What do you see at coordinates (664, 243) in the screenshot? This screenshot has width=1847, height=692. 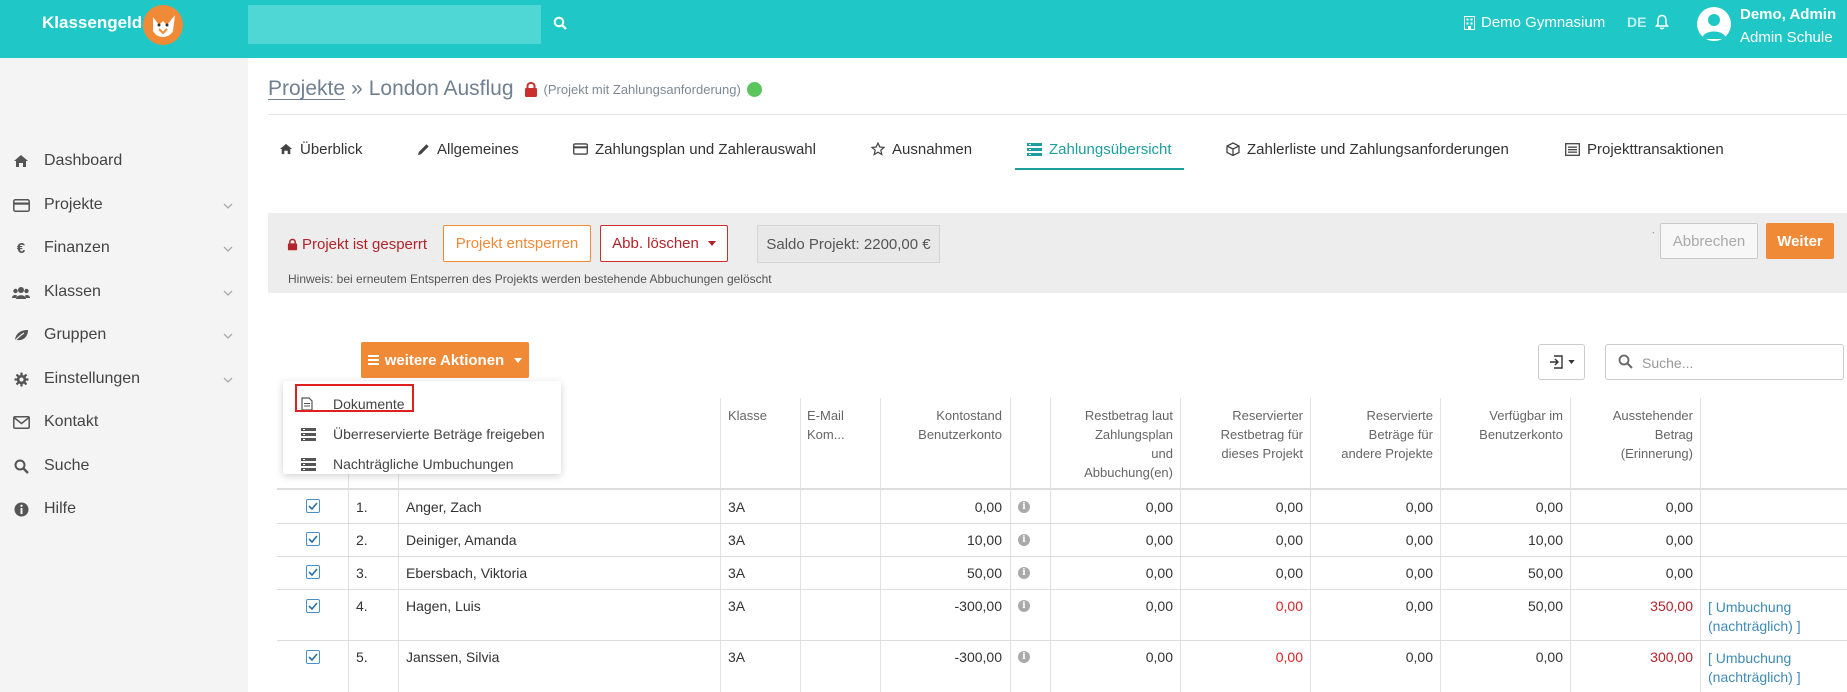 I see `delete-debits-dropdown-button: Abb. löschen` at bounding box center [664, 243].